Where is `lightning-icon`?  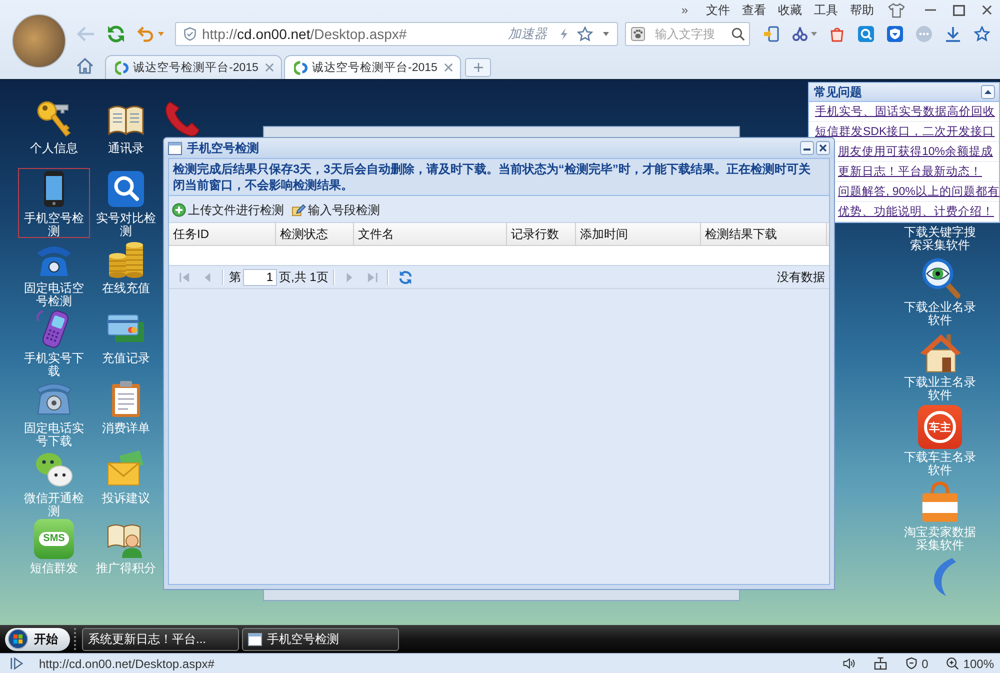 lightning-icon is located at coordinates (564, 34).